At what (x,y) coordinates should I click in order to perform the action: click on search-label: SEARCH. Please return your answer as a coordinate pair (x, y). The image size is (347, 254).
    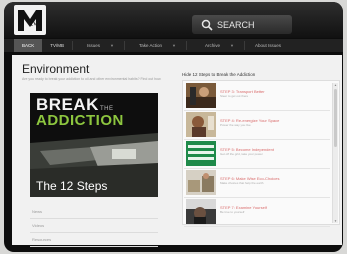
    Looking at the image, I should click on (236, 24).